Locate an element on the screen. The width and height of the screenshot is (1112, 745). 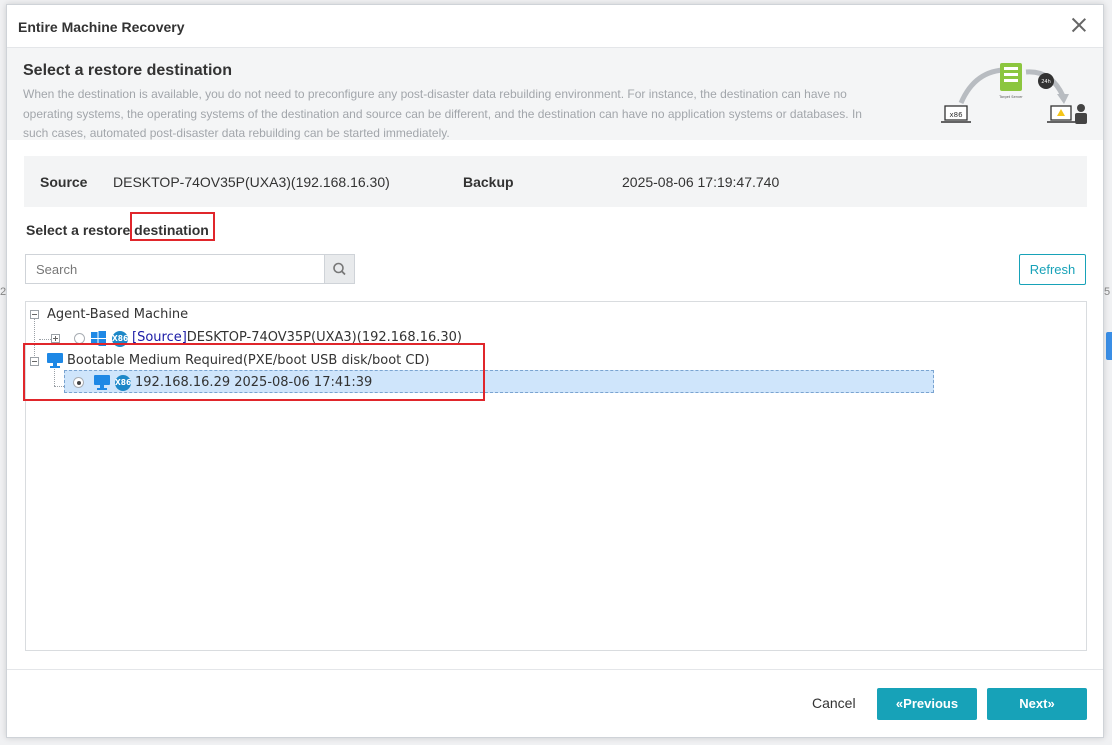
search-button is located at coordinates (339, 269).